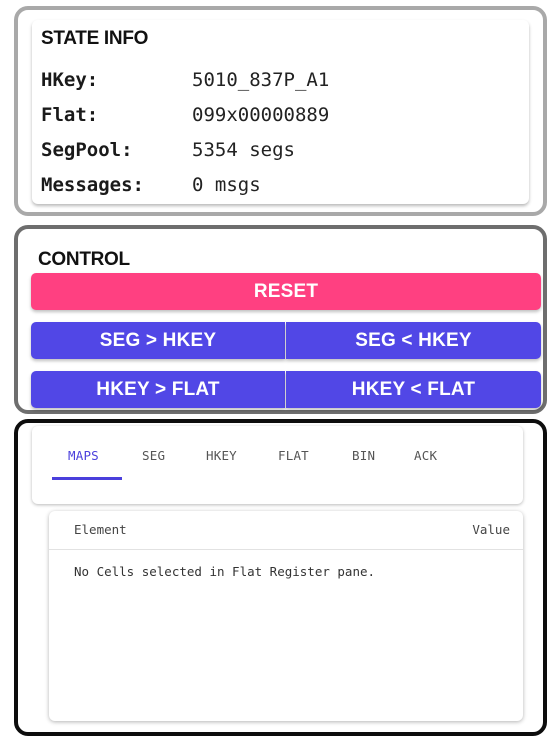 The width and height of the screenshot is (548, 736). What do you see at coordinates (158, 389) in the screenshot?
I see `hkey-to-flat-button: HKEY > FLAT` at bounding box center [158, 389].